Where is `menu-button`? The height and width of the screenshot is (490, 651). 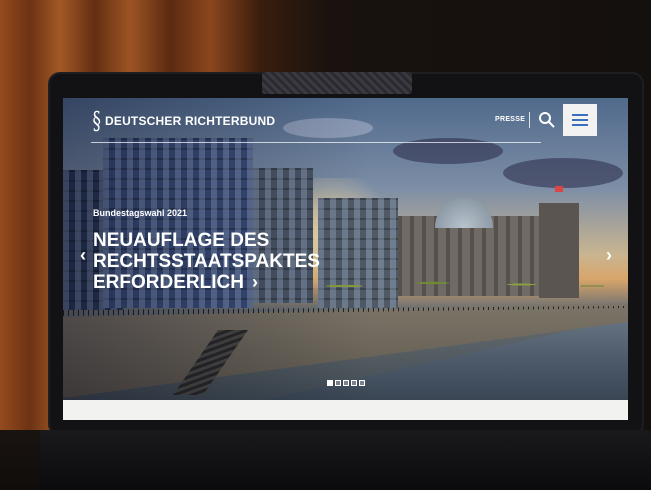 menu-button is located at coordinates (580, 120).